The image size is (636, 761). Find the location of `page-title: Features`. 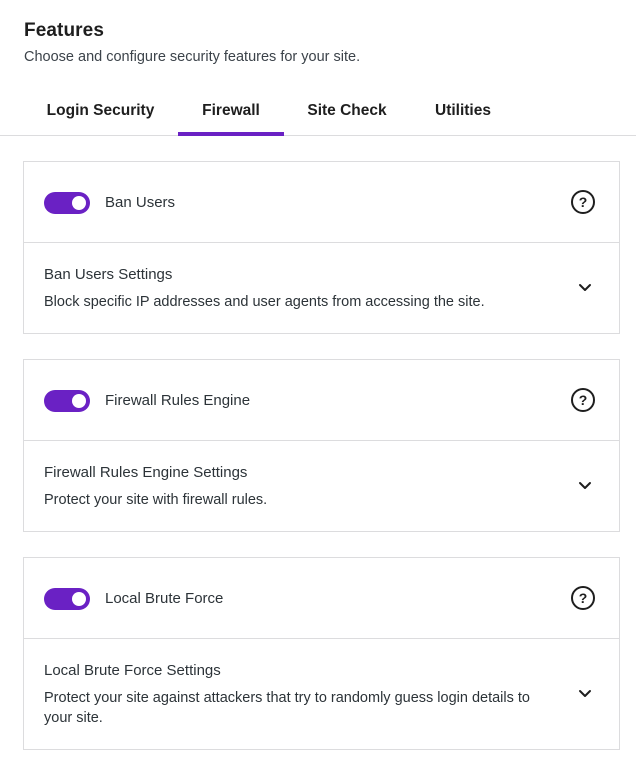

page-title: Features is located at coordinates (64, 30).